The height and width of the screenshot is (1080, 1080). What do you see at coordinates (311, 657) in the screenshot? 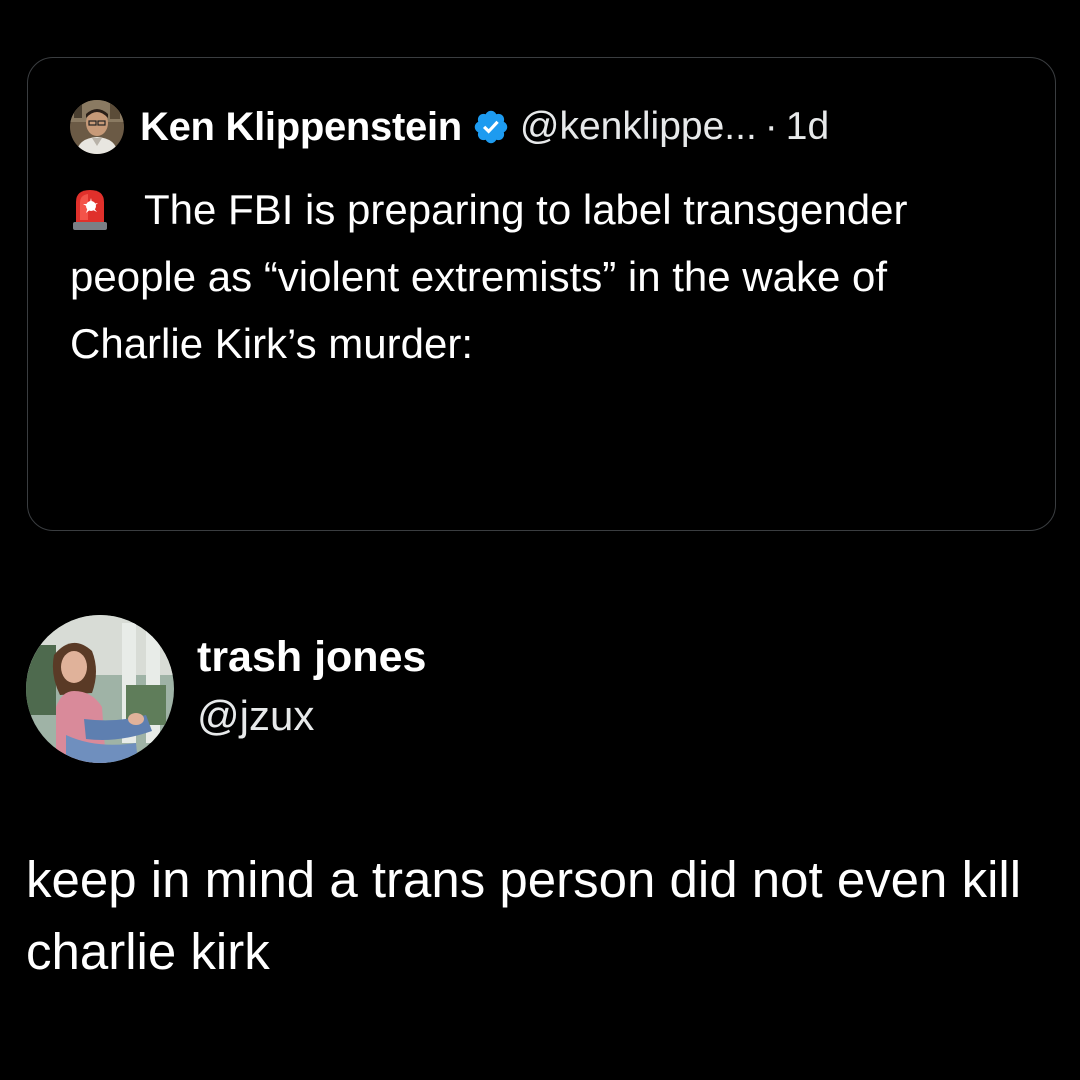
I see `author-name: trash jones` at bounding box center [311, 657].